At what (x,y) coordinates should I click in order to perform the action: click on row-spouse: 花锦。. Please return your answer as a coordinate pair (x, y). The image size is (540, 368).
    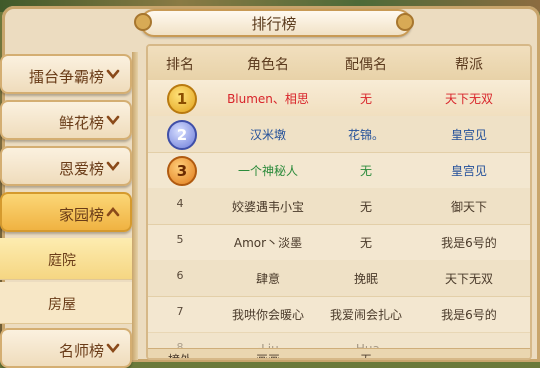
    Looking at the image, I should click on (365, 135).